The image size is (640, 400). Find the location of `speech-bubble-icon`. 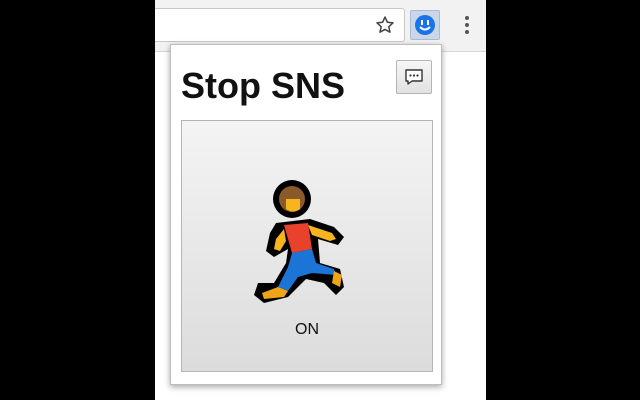

speech-bubble-icon is located at coordinates (414, 77).